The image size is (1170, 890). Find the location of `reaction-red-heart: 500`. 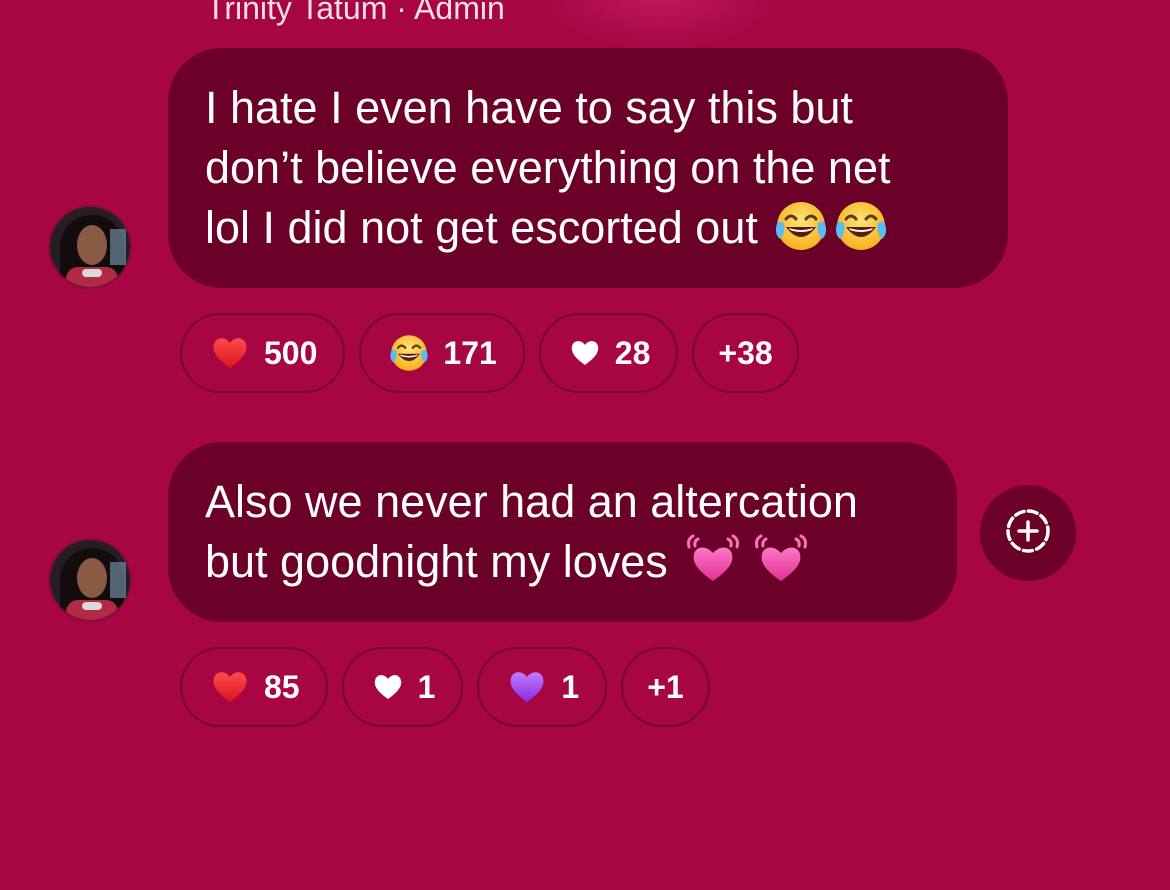

reaction-red-heart: 500 is located at coordinates (263, 353).